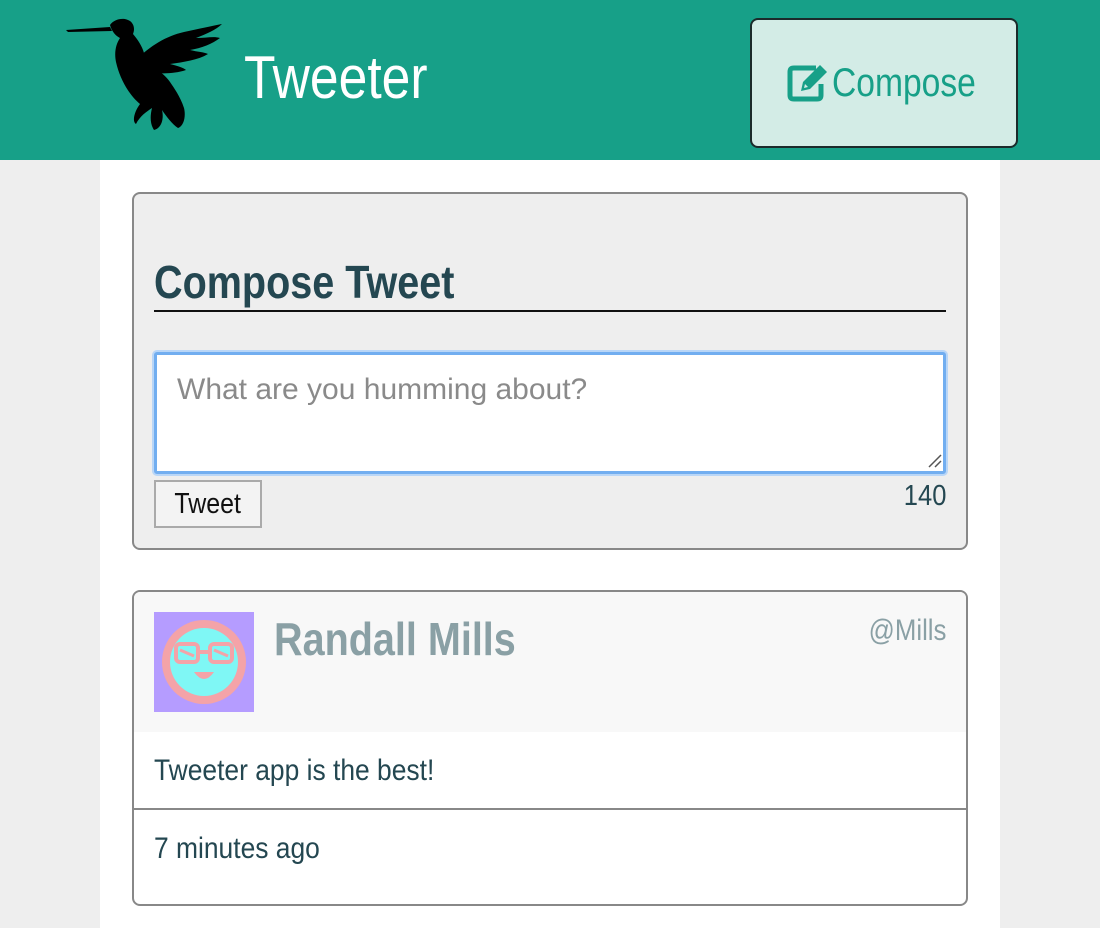 The height and width of the screenshot is (928, 1100). Describe the element at coordinates (807, 83) in the screenshot. I see `edit-icon` at that location.